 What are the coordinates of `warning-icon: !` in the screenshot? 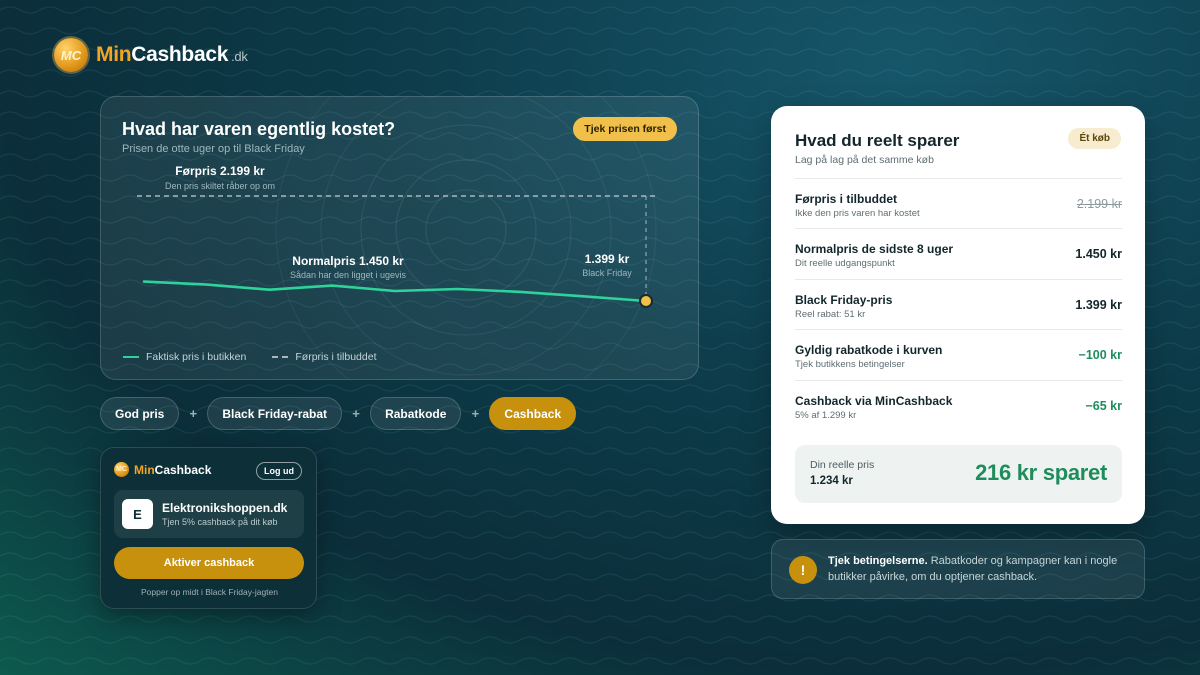 It's located at (803, 570).